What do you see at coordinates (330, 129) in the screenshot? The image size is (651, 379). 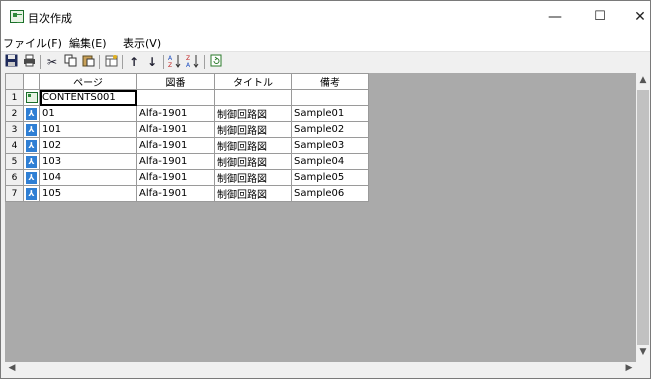 I see `note-cell: Sample02` at bounding box center [330, 129].